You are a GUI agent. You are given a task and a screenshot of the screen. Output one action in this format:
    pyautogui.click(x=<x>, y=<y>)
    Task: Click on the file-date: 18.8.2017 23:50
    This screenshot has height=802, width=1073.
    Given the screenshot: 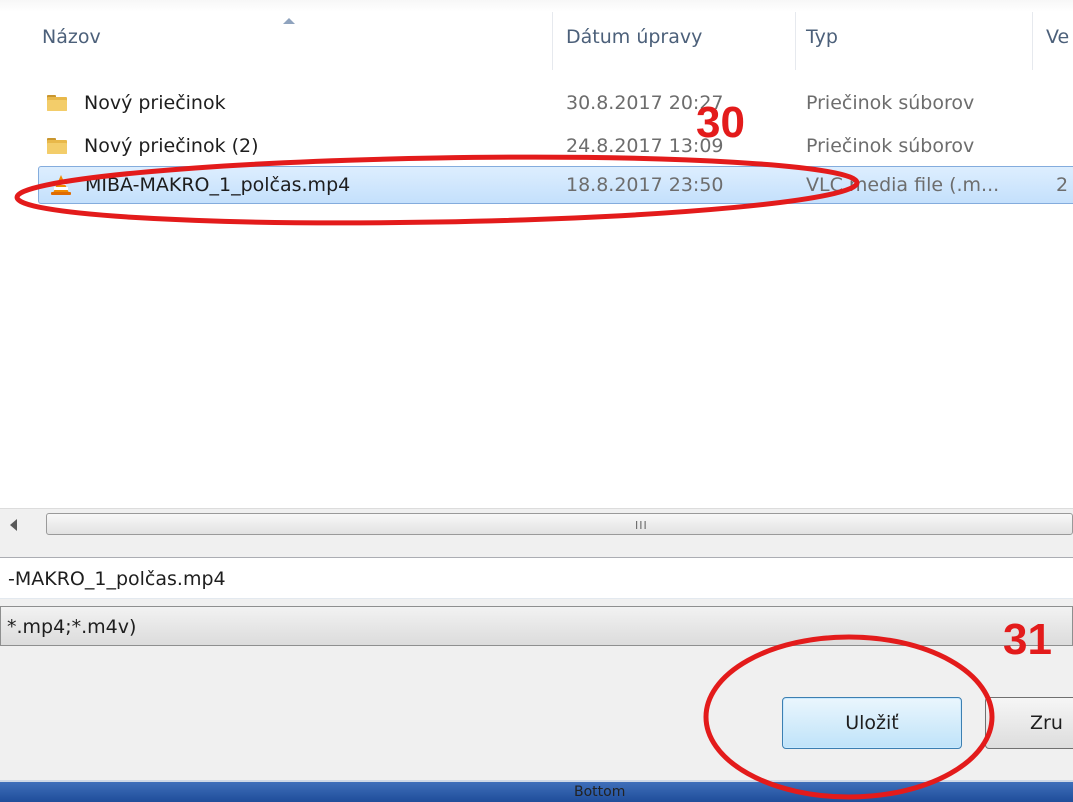 What is the action you would take?
    pyautogui.click(x=645, y=185)
    